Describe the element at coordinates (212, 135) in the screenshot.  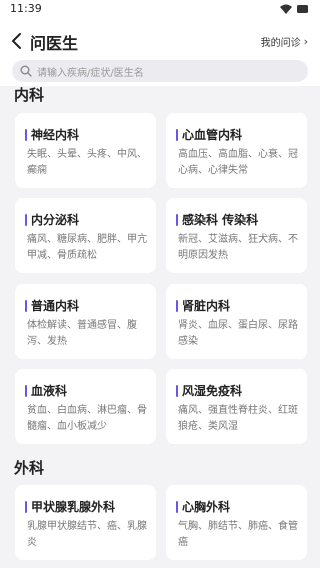
I see `department-name: 心血管内科` at that location.